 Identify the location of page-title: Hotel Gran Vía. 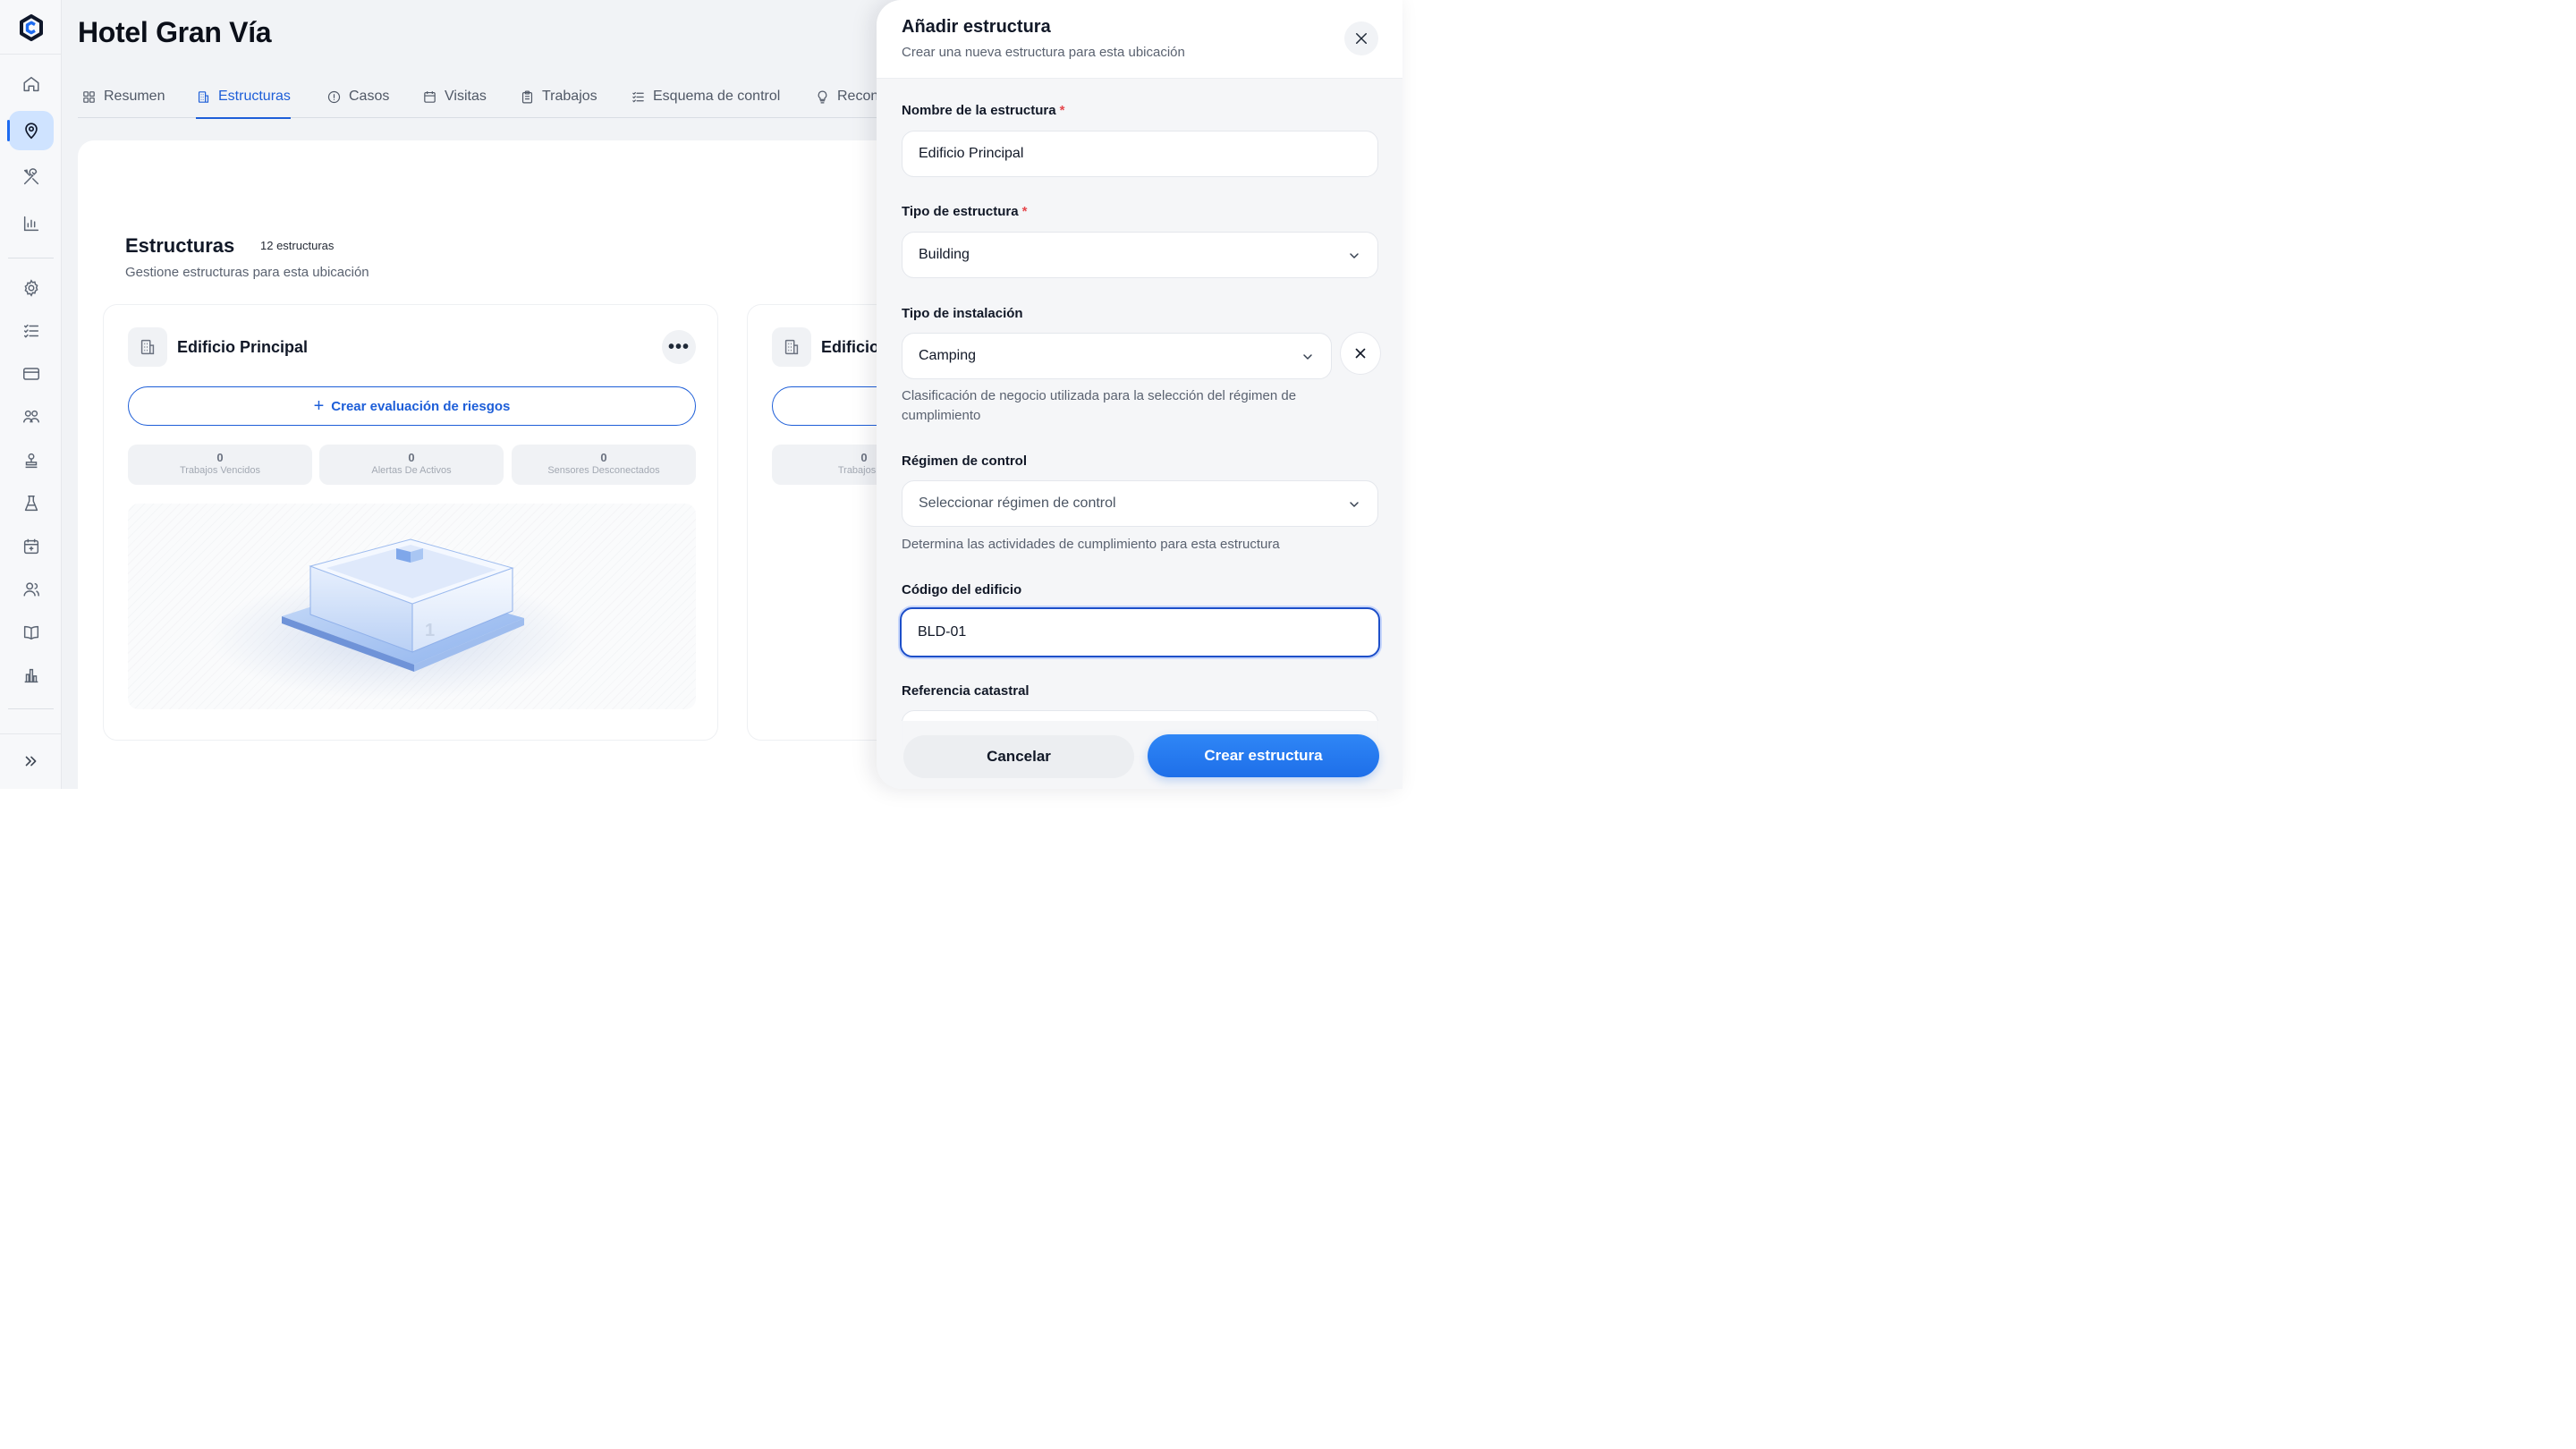
(175, 32).